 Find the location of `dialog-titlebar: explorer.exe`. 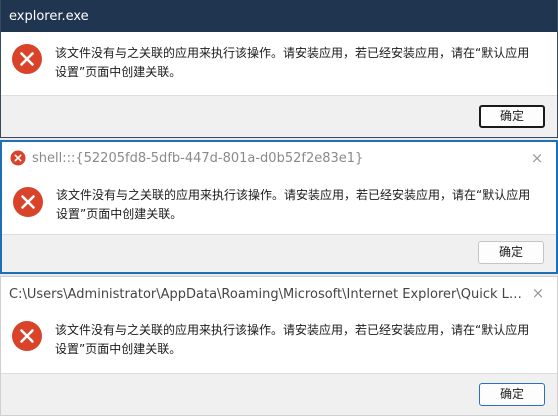

dialog-titlebar: explorer.exe is located at coordinates (279, 16).